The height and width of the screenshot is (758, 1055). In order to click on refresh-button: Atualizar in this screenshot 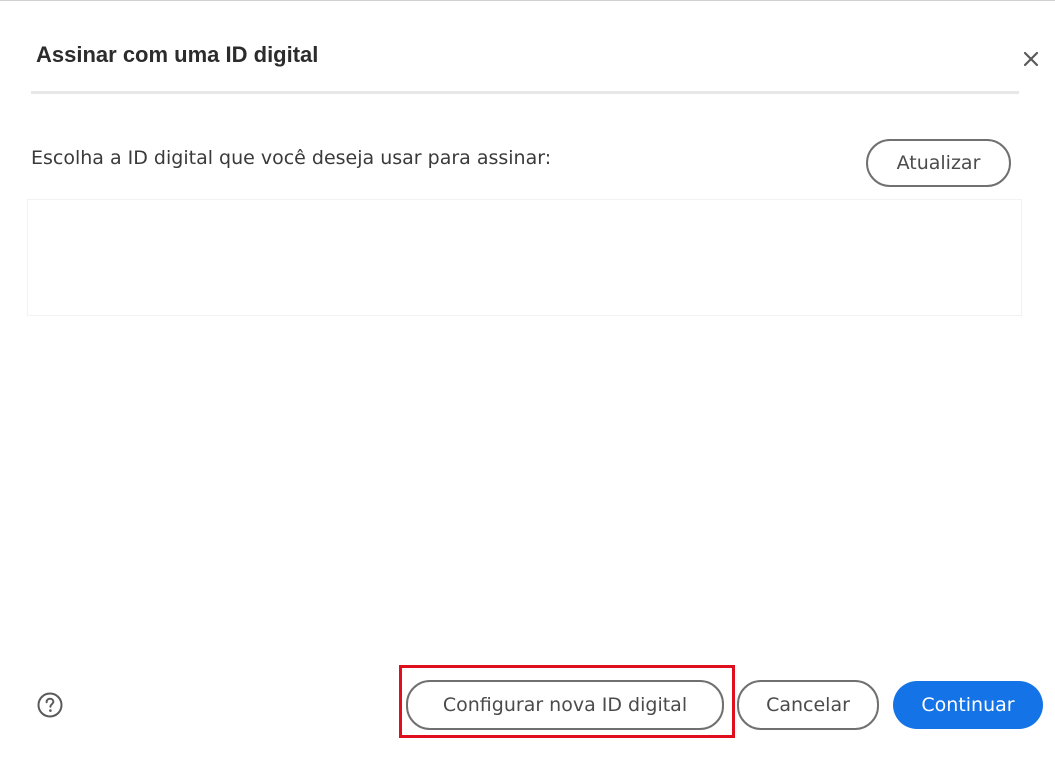, I will do `click(938, 163)`.